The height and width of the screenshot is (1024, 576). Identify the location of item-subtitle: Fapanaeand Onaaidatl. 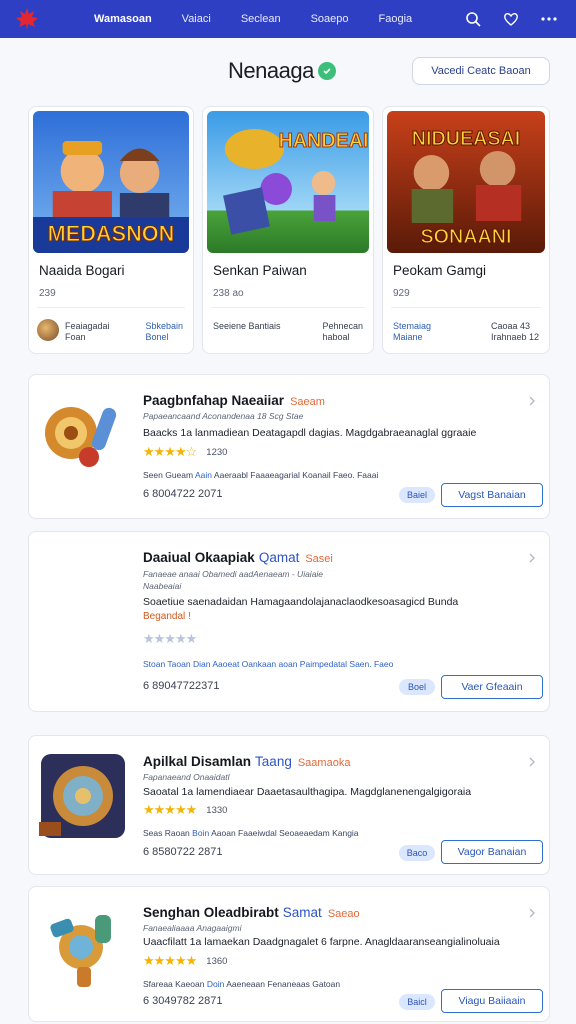
(186, 777).